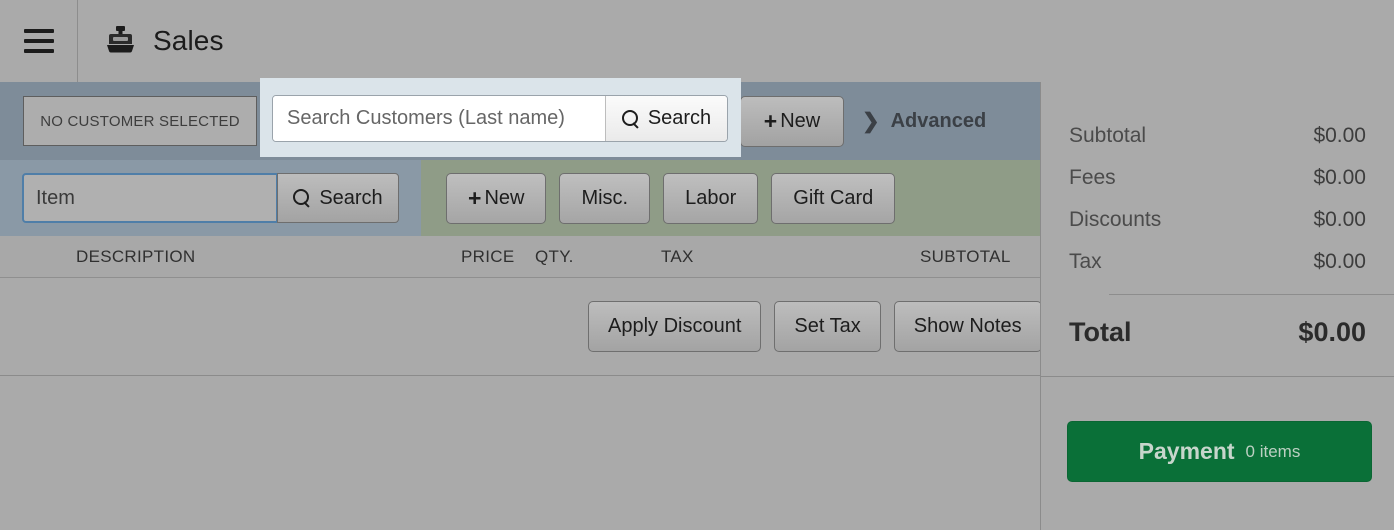 The height and width of the screenshot is (530, 1394). What do you see at coordinates (188, 40) in the screenshot?
I see `page-title: Sales` at bounding box center [188, 40].